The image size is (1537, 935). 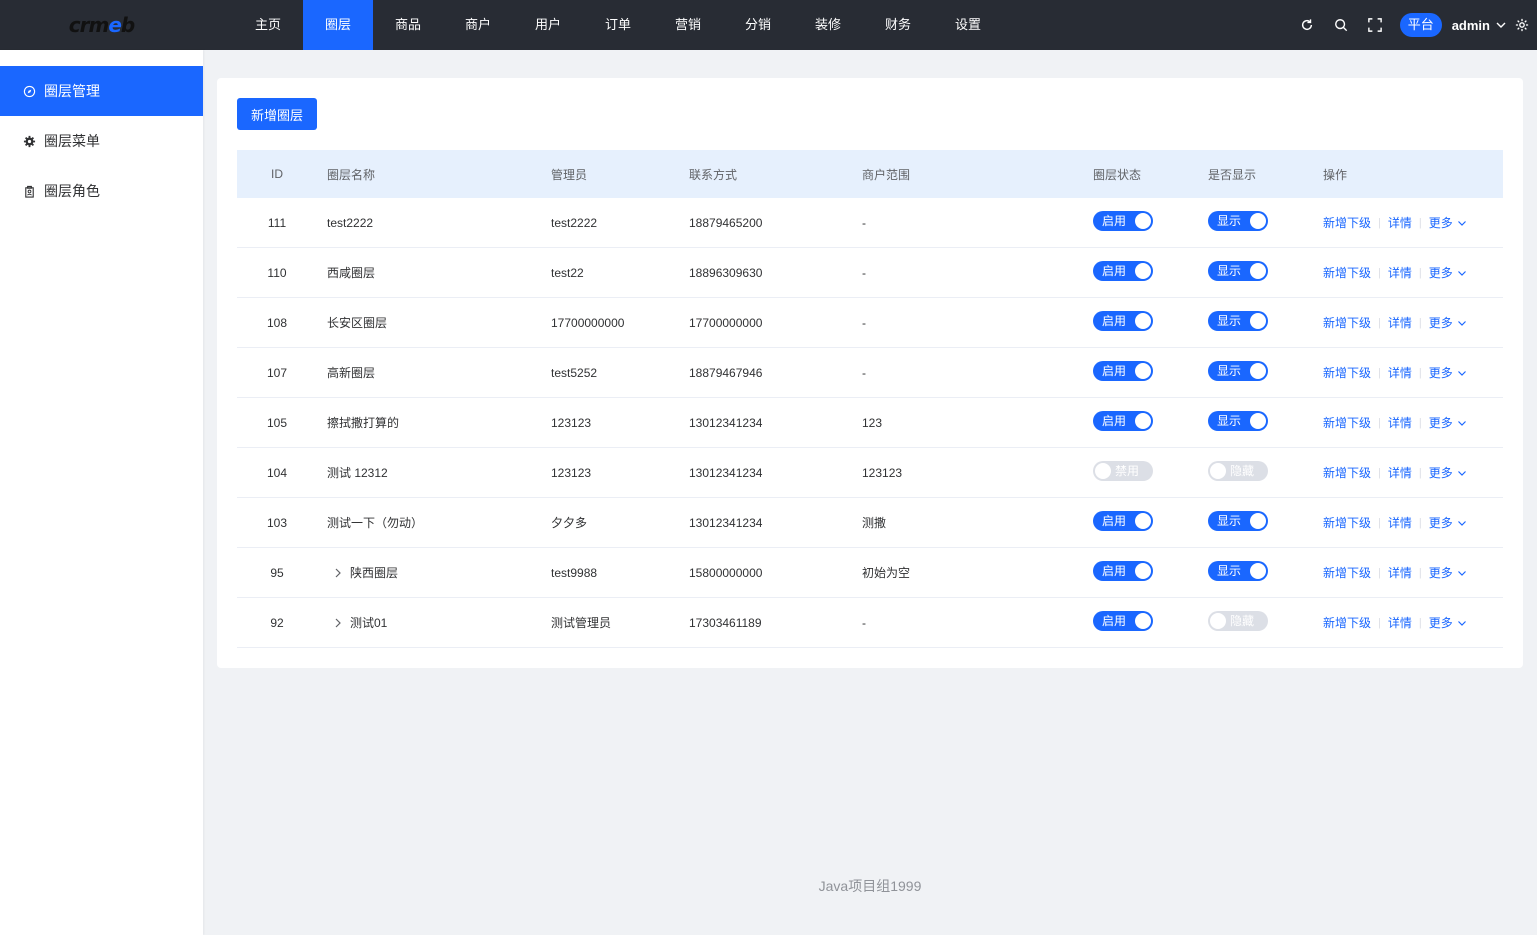 I want to click on cell-admin: 123123, so click(x=571, y=472).